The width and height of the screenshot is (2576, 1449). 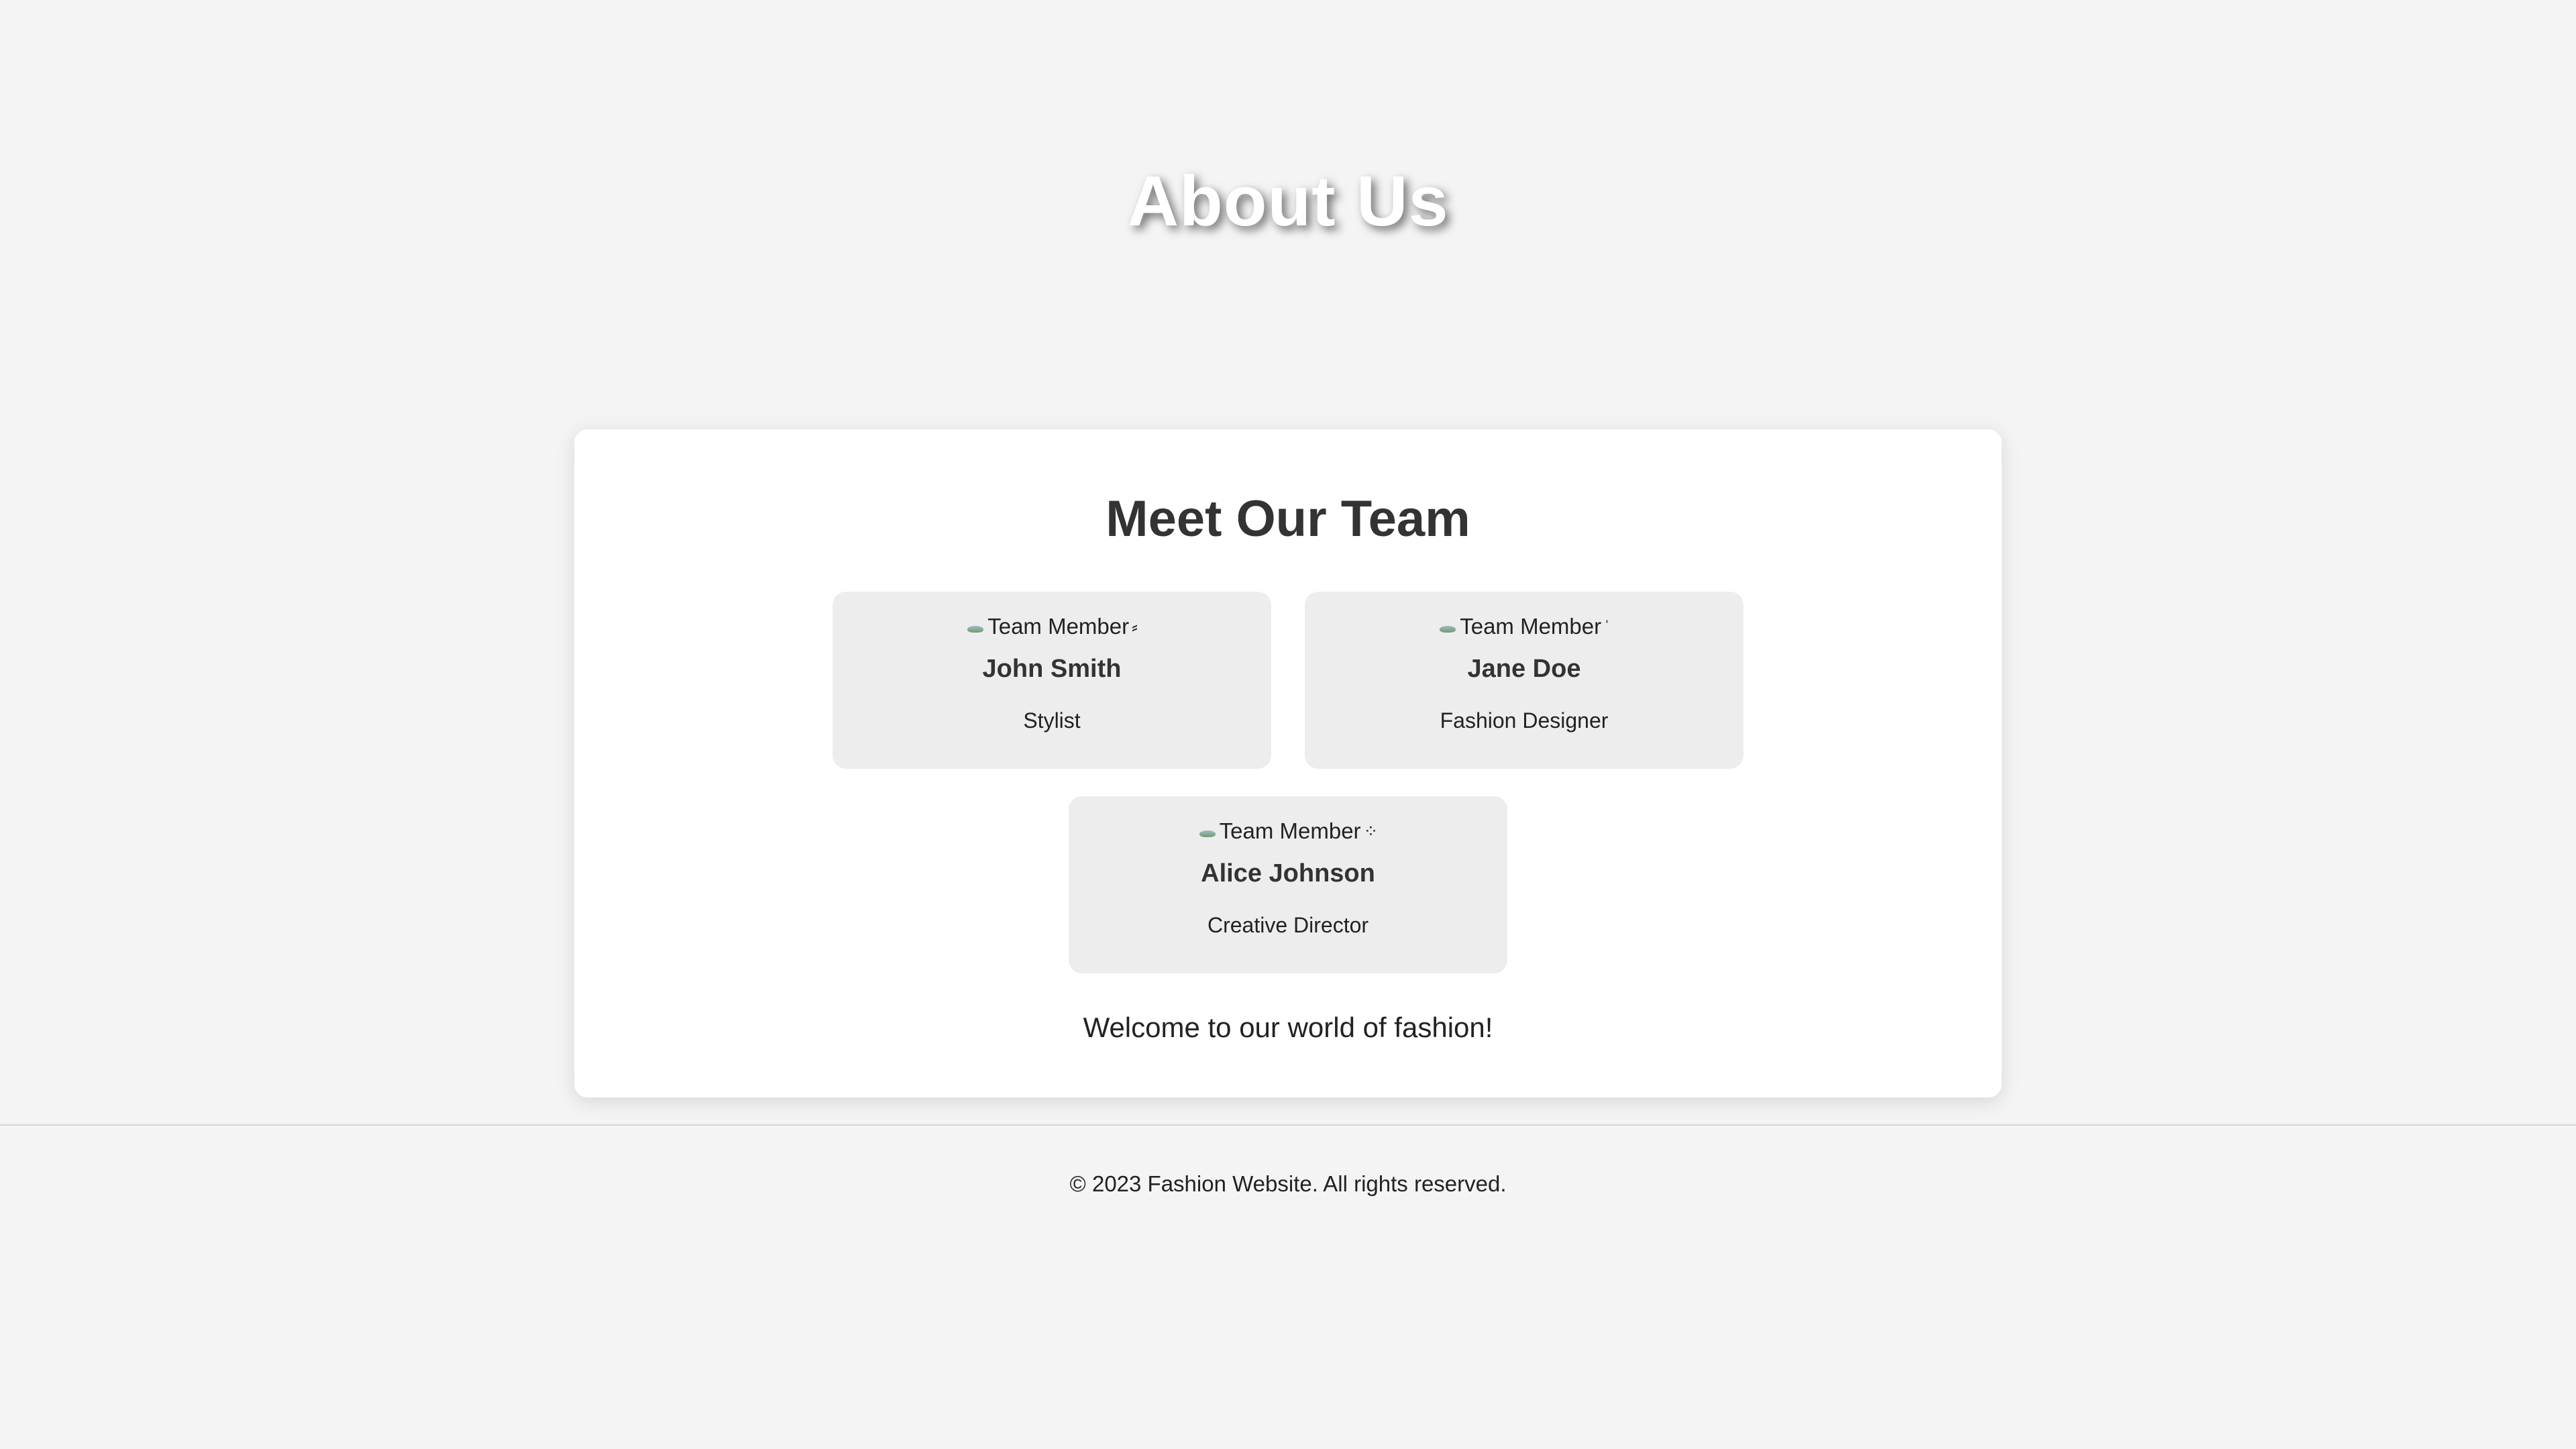 I want to click on page-title: About Us, so click(x=1288, y=201).